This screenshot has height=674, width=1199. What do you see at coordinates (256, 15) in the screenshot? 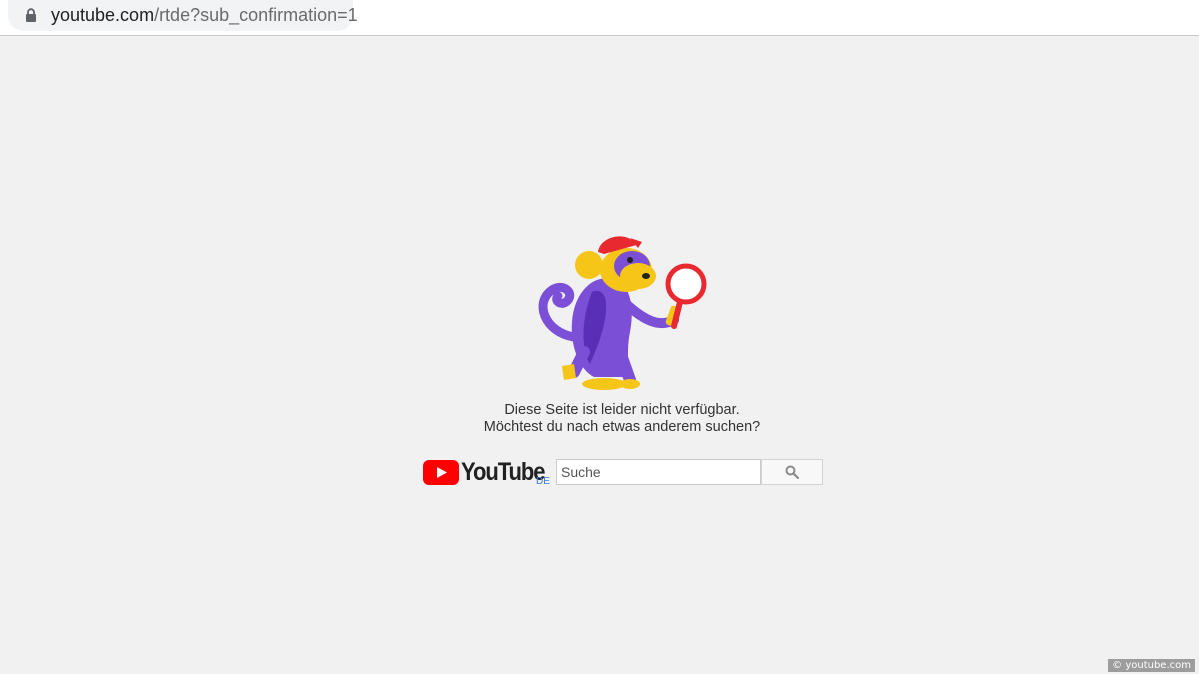
I see `url-path: /rtde?sub_confirmation=1` at bounding box center [256, 15].